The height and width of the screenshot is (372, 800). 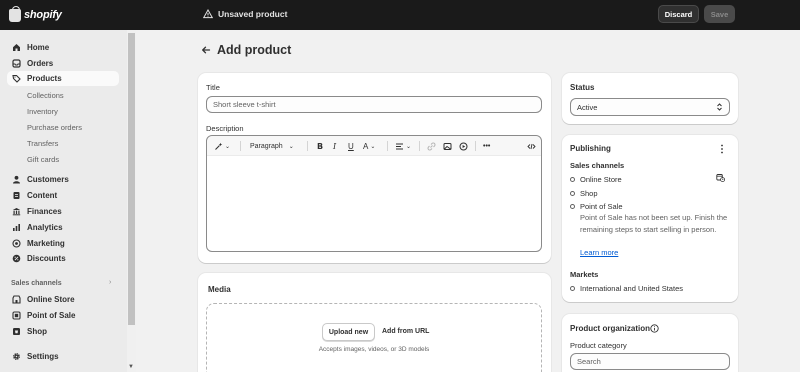 What do you see at coordinates (222, 146) in the screenshot?
I see `ai-magic-button: ⌄` at bounding box center [222, 146].